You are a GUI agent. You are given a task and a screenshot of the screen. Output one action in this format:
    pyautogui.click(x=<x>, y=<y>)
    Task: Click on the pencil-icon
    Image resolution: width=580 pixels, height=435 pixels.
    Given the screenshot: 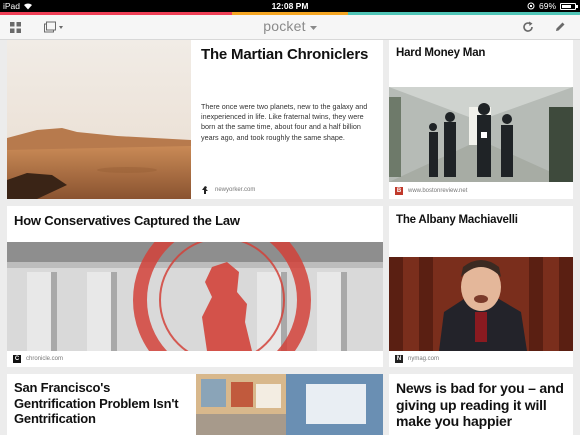 What is the action you would take?
    pyautogui.click(x=560, y=26)
    